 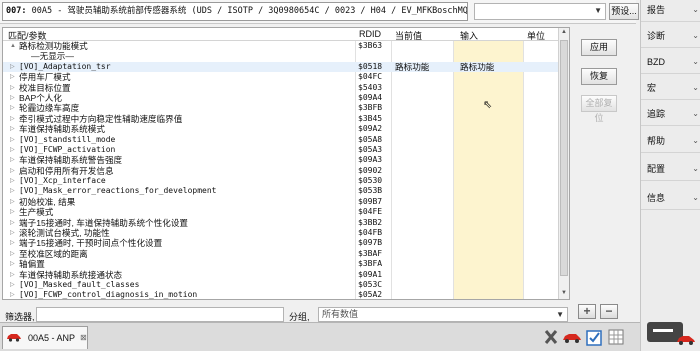 I want to click on menu-item-label: 信息, so click(x=656, y=198).